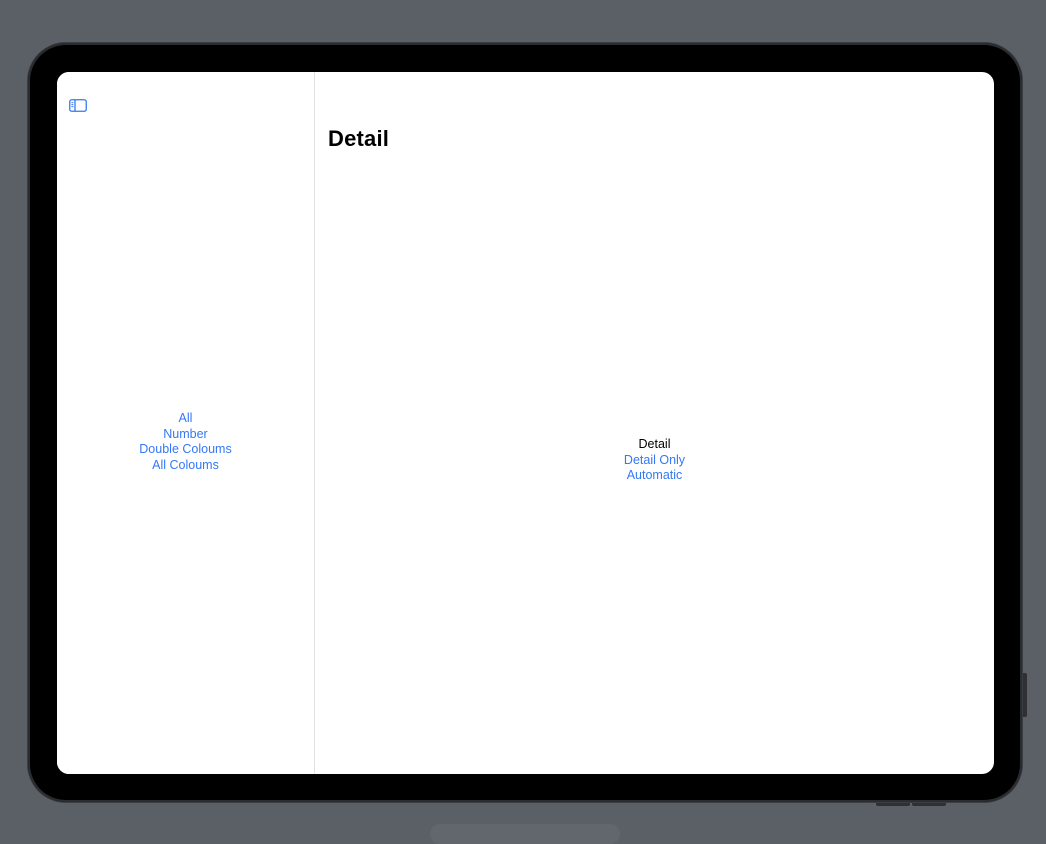  I want to click on sidebar-column-options: All Number Double Coloums All Coloums, so click(185, 442).